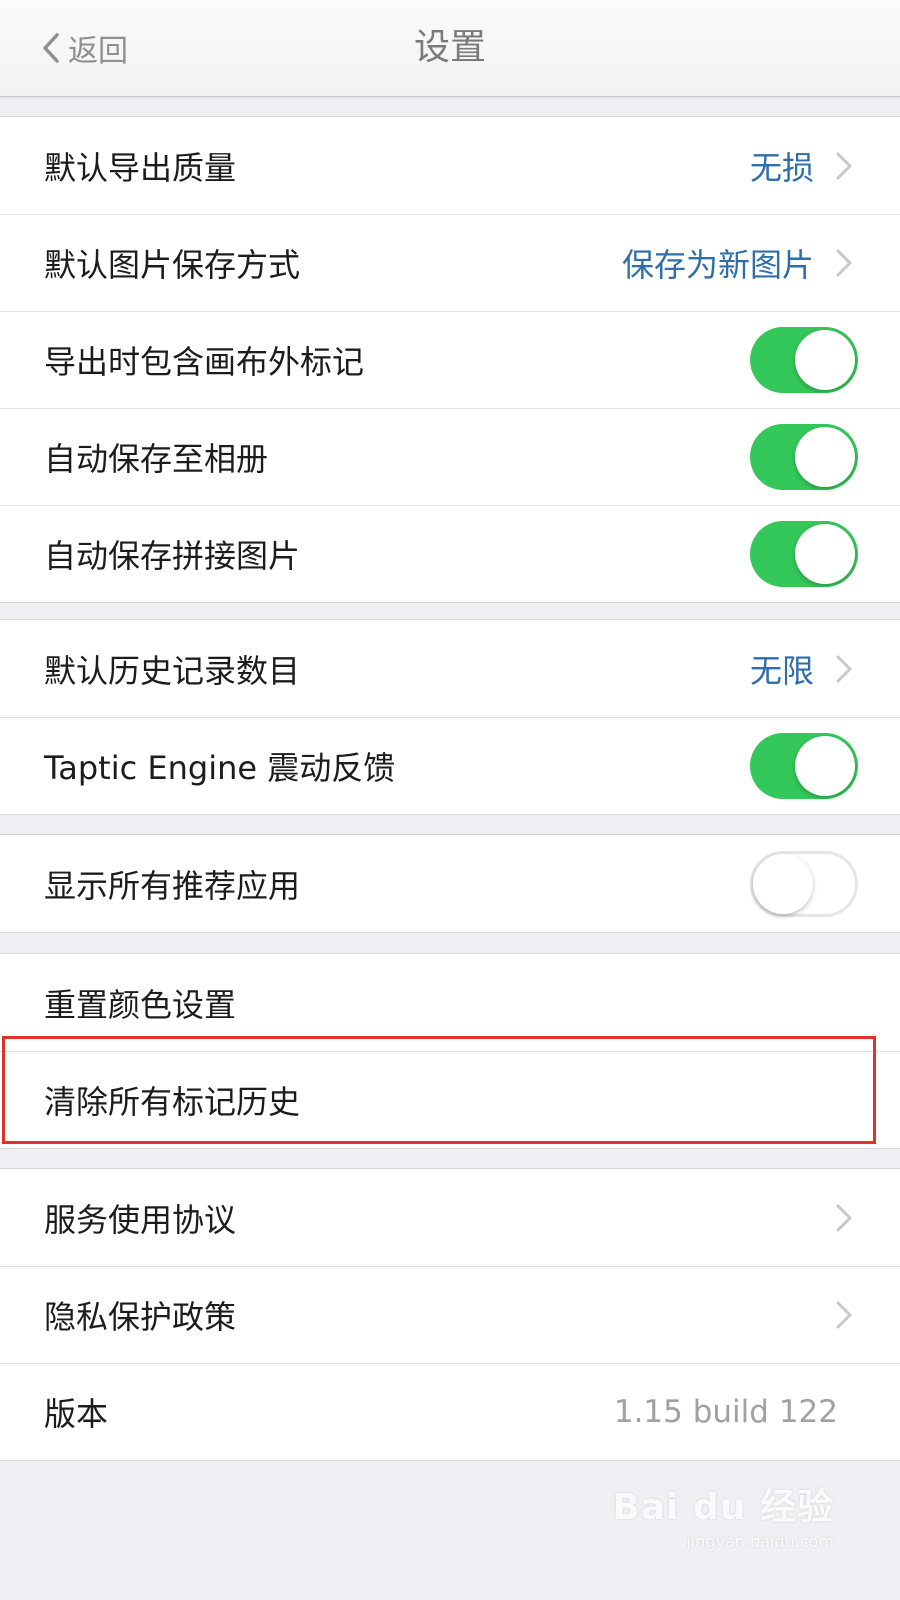  I want to click on auto-save-stitched-images-toggle, so click(804, 553).